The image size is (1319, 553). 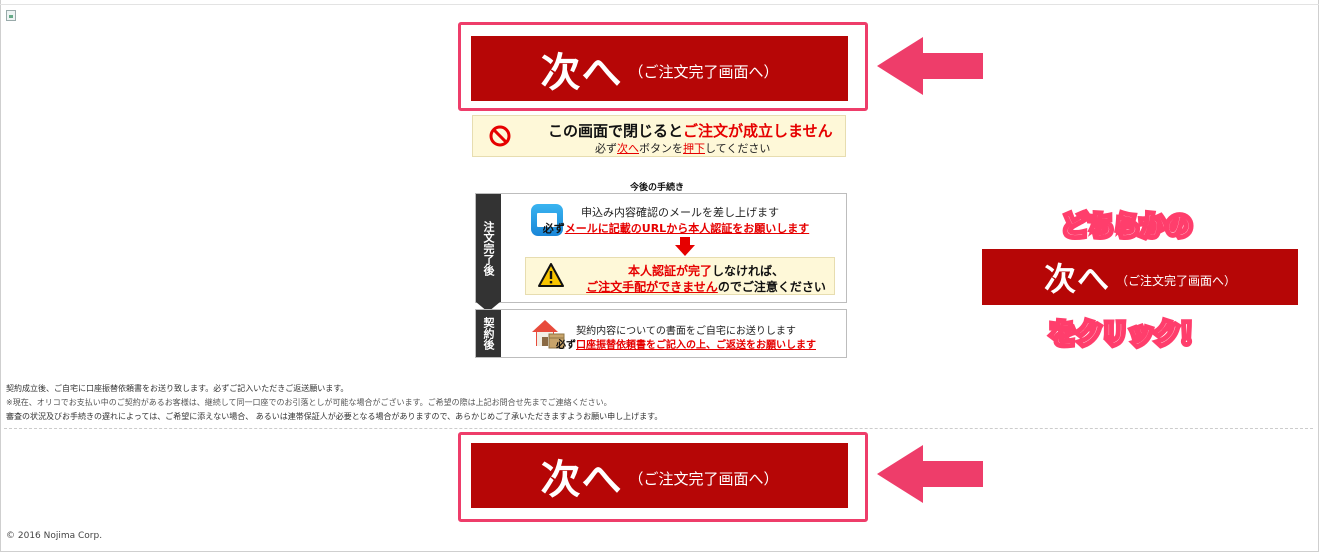 I want to click on warning-subtext: 必ず次へボタンを押下してください, so click(x=683, y=148).